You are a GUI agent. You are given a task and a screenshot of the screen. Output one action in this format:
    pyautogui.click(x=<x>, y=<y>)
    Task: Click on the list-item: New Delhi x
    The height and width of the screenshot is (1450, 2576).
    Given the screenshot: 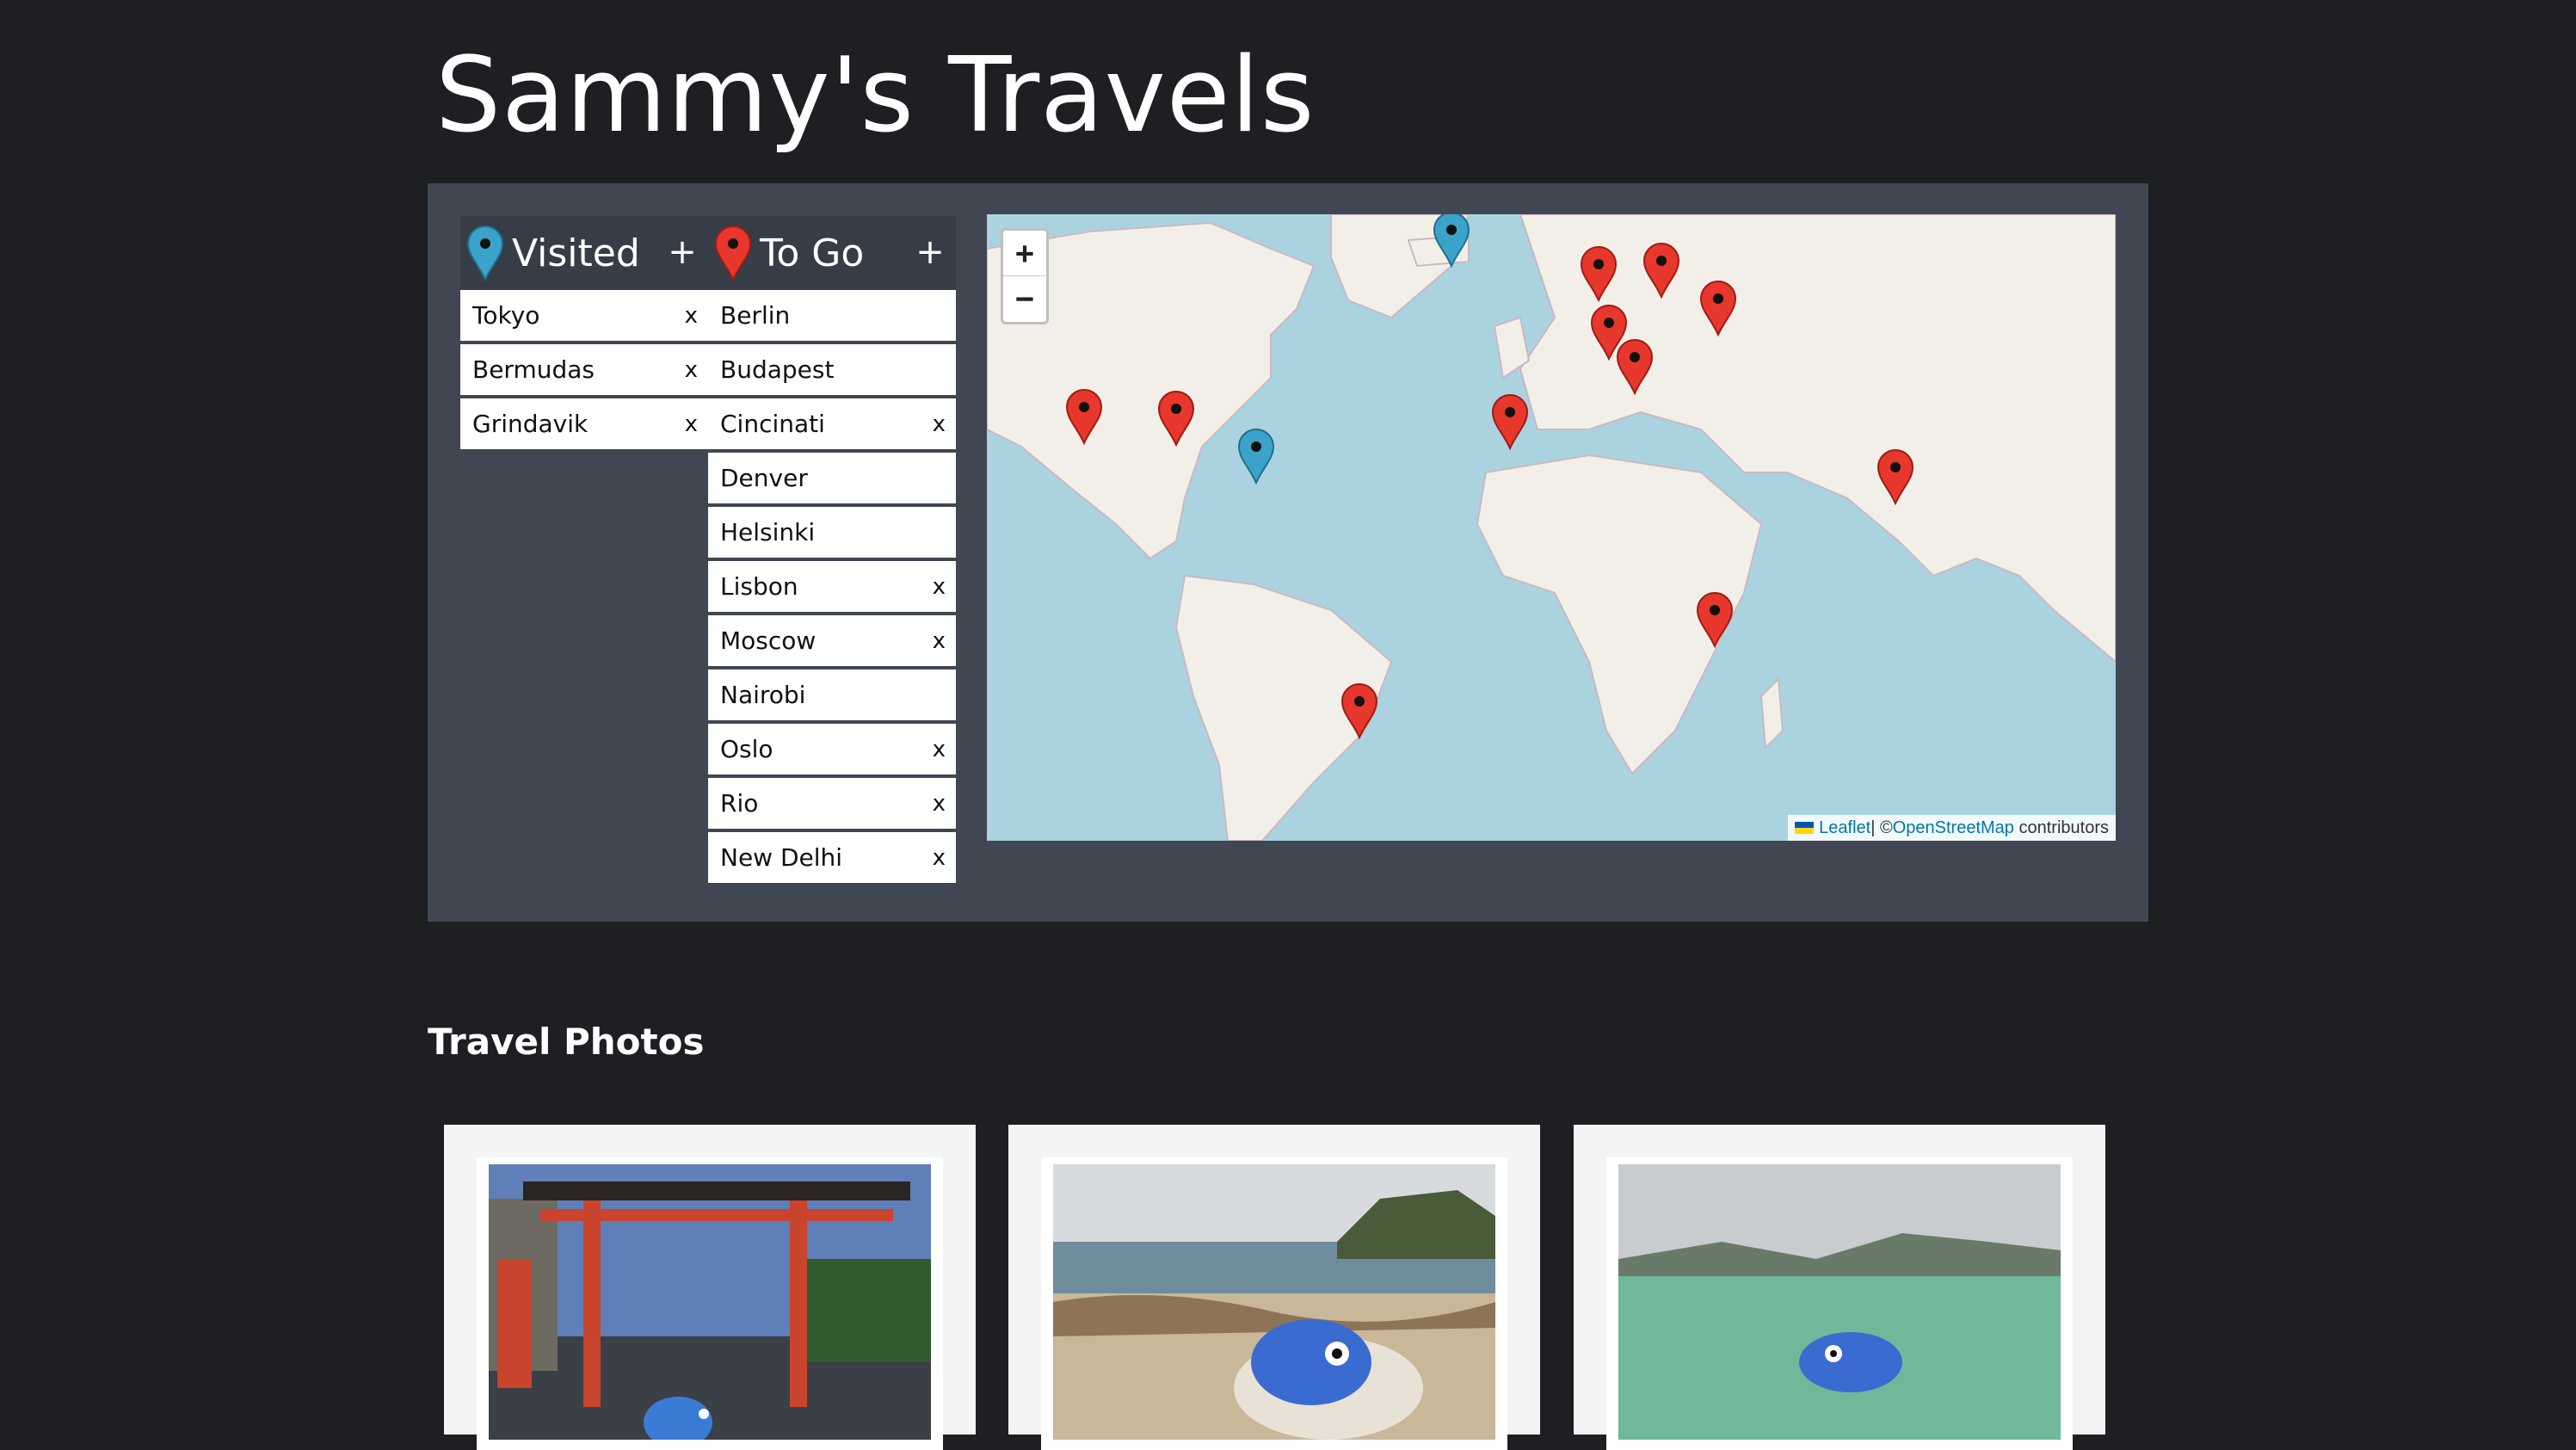 What is the action you would take?
    pyautogui.click(x=832, y=858)
    